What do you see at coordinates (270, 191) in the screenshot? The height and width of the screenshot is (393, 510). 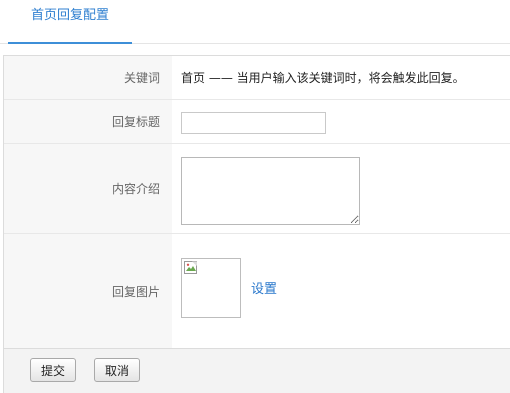 I see `content-intro-textarea` at bounding box center [270, 191].